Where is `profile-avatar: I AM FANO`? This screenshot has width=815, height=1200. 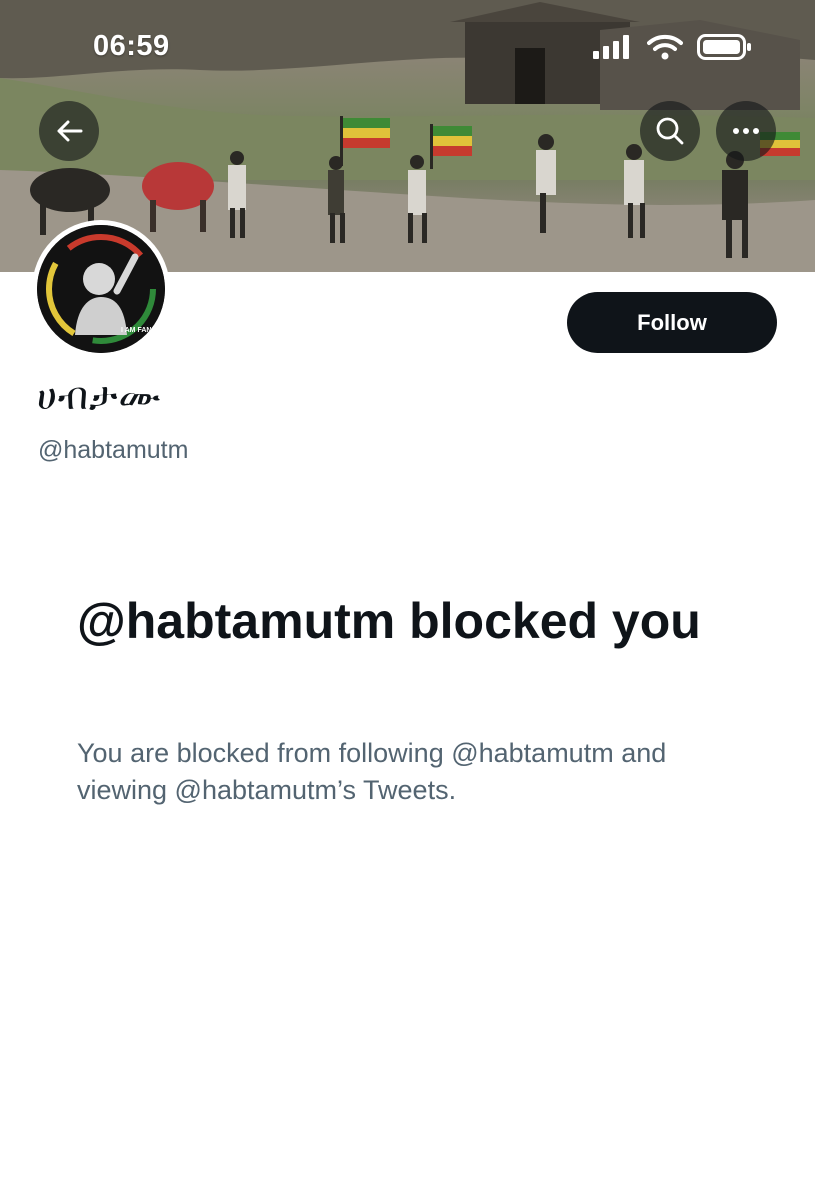
profile-avatar: I AM FANO is located at coordinates (101, 289).